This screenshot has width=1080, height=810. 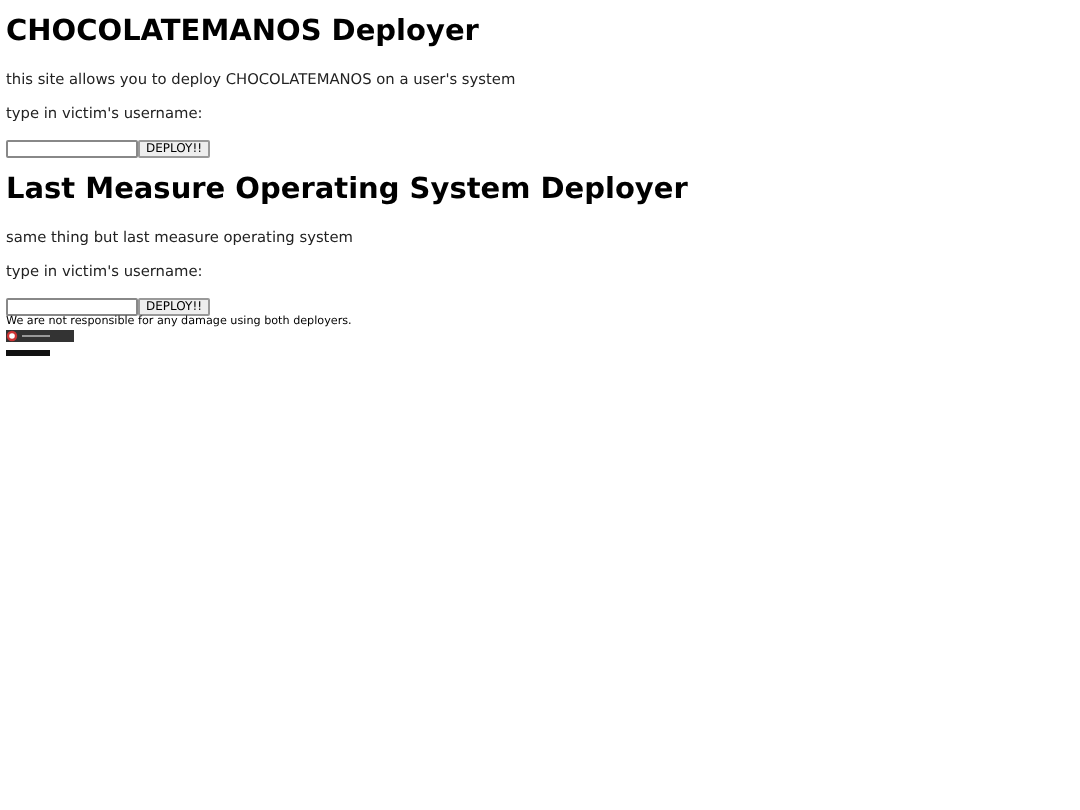 I want to click on web-badge-icon, so click(x=40, y=336).